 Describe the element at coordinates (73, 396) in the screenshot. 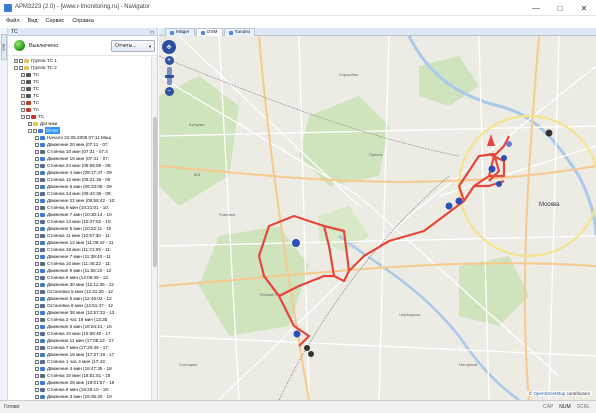

I see `tree-row: Движение 3 мин (19:36:20 - 19` at that location.